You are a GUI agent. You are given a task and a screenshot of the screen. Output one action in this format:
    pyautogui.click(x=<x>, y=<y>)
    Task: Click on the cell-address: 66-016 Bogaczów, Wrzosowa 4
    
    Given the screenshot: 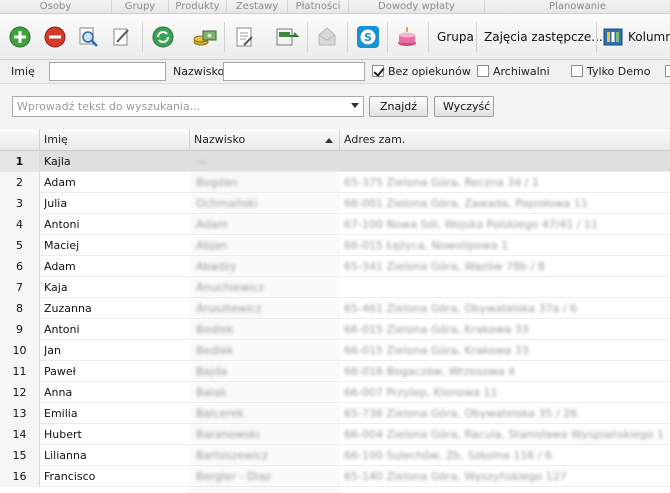 What is the action you would take?
    pyautogui.click(x=430, y=371)
    